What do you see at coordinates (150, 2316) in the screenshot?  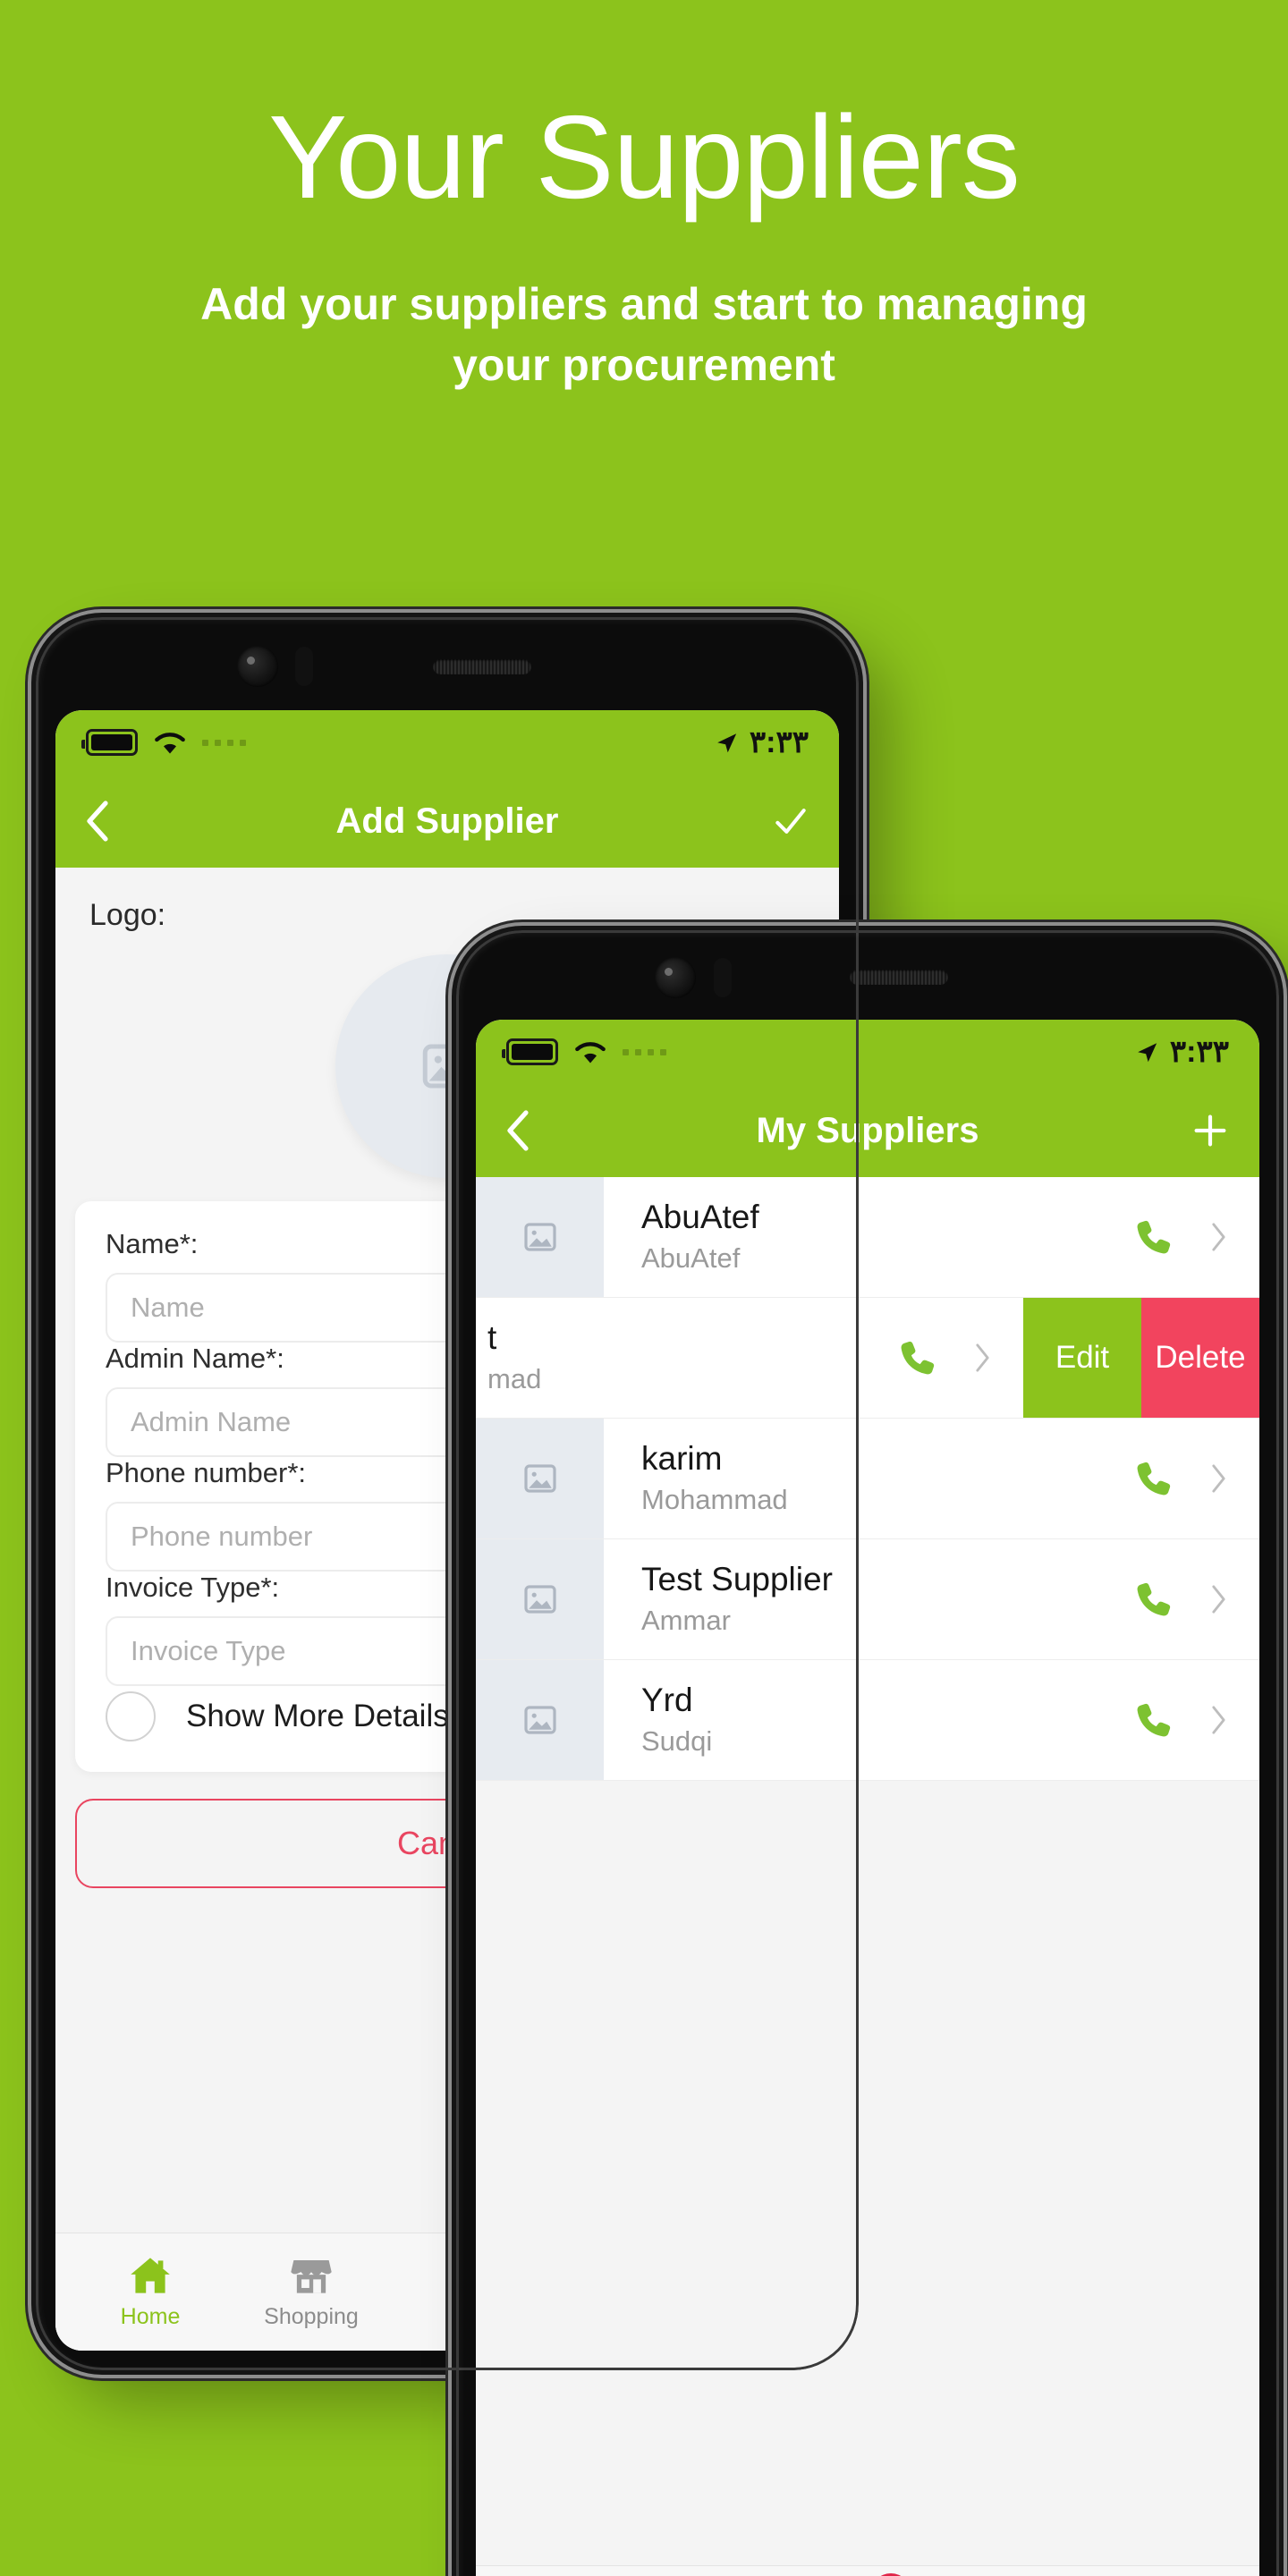 I see `tab-home-label: Home` at bounding box center [150, 2316].